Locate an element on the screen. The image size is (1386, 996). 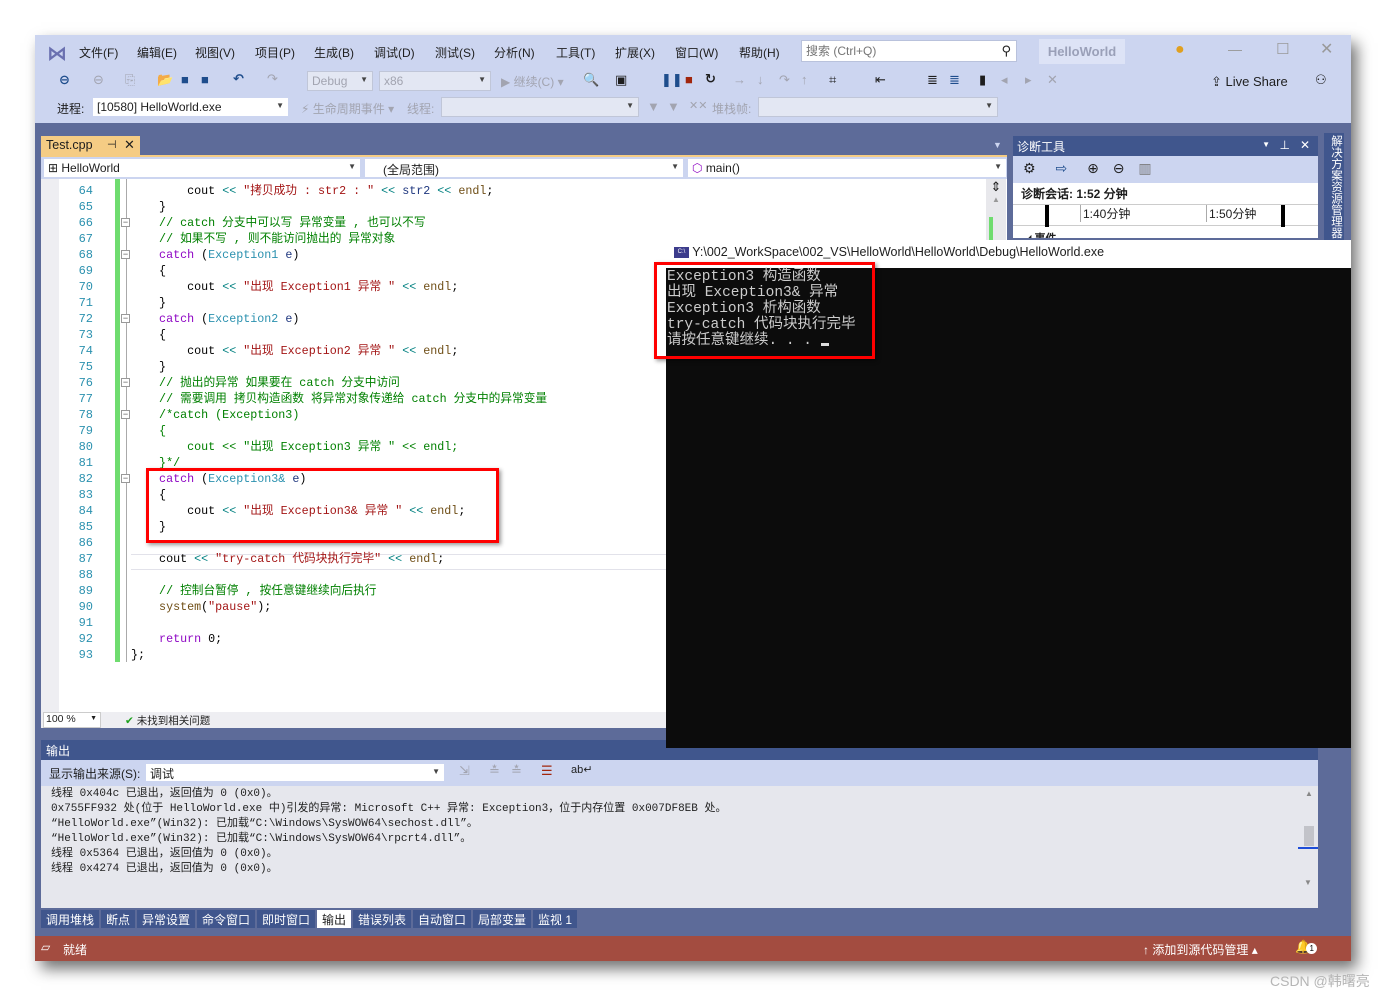
back-icon: ⊖ is located at coordinates (64, 80).